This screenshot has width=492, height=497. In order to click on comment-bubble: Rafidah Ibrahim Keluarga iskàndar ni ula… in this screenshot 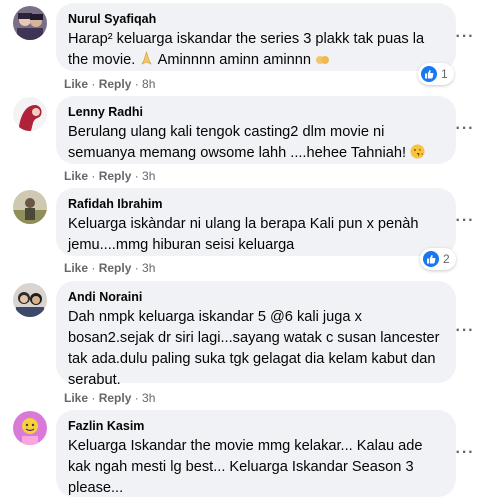, I will do `click(256, 222)`.